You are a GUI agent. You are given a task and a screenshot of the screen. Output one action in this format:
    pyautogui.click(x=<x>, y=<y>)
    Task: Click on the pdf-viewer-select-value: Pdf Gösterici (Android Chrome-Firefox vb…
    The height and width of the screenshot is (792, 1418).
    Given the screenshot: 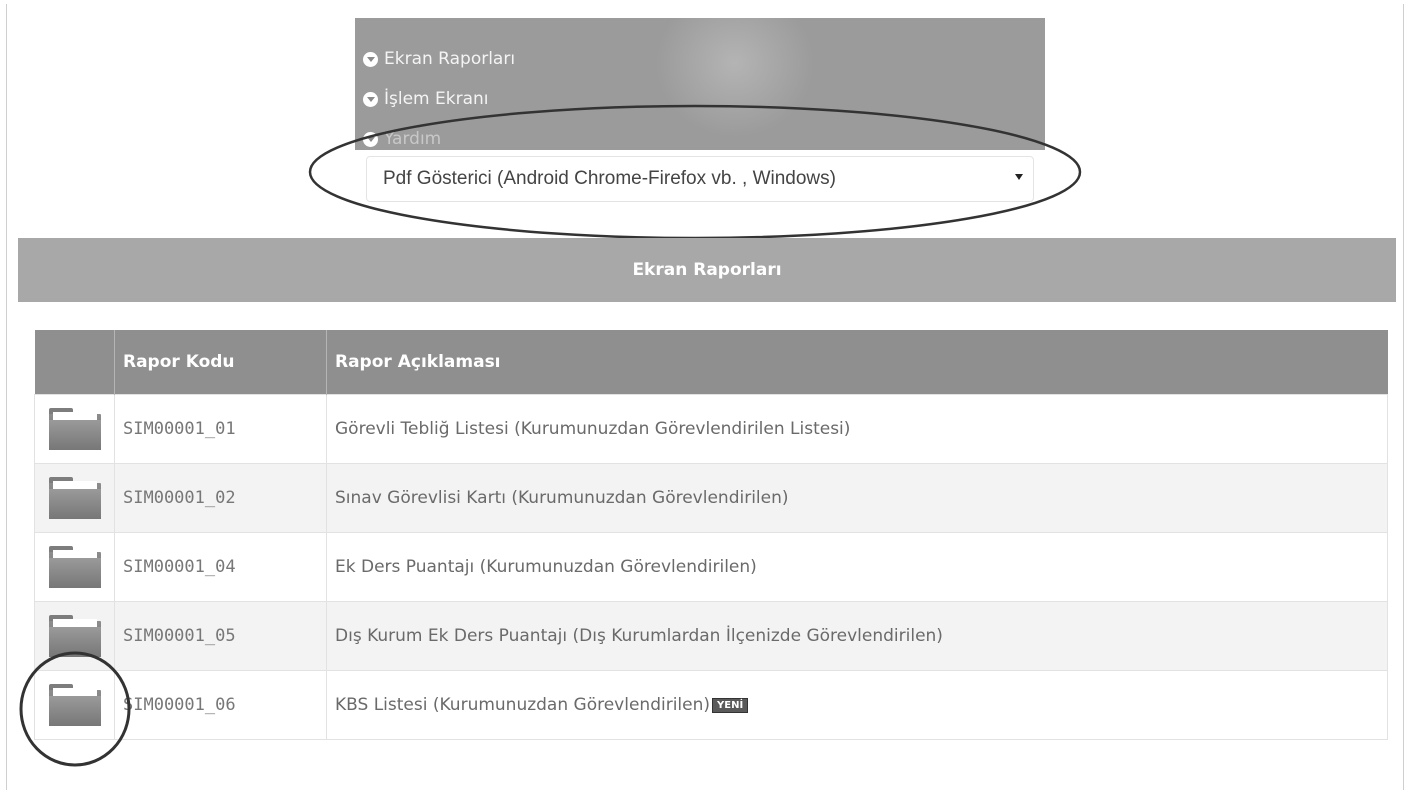 What is the action you would take?
    pyautogui.click(x=609, y=178)
    